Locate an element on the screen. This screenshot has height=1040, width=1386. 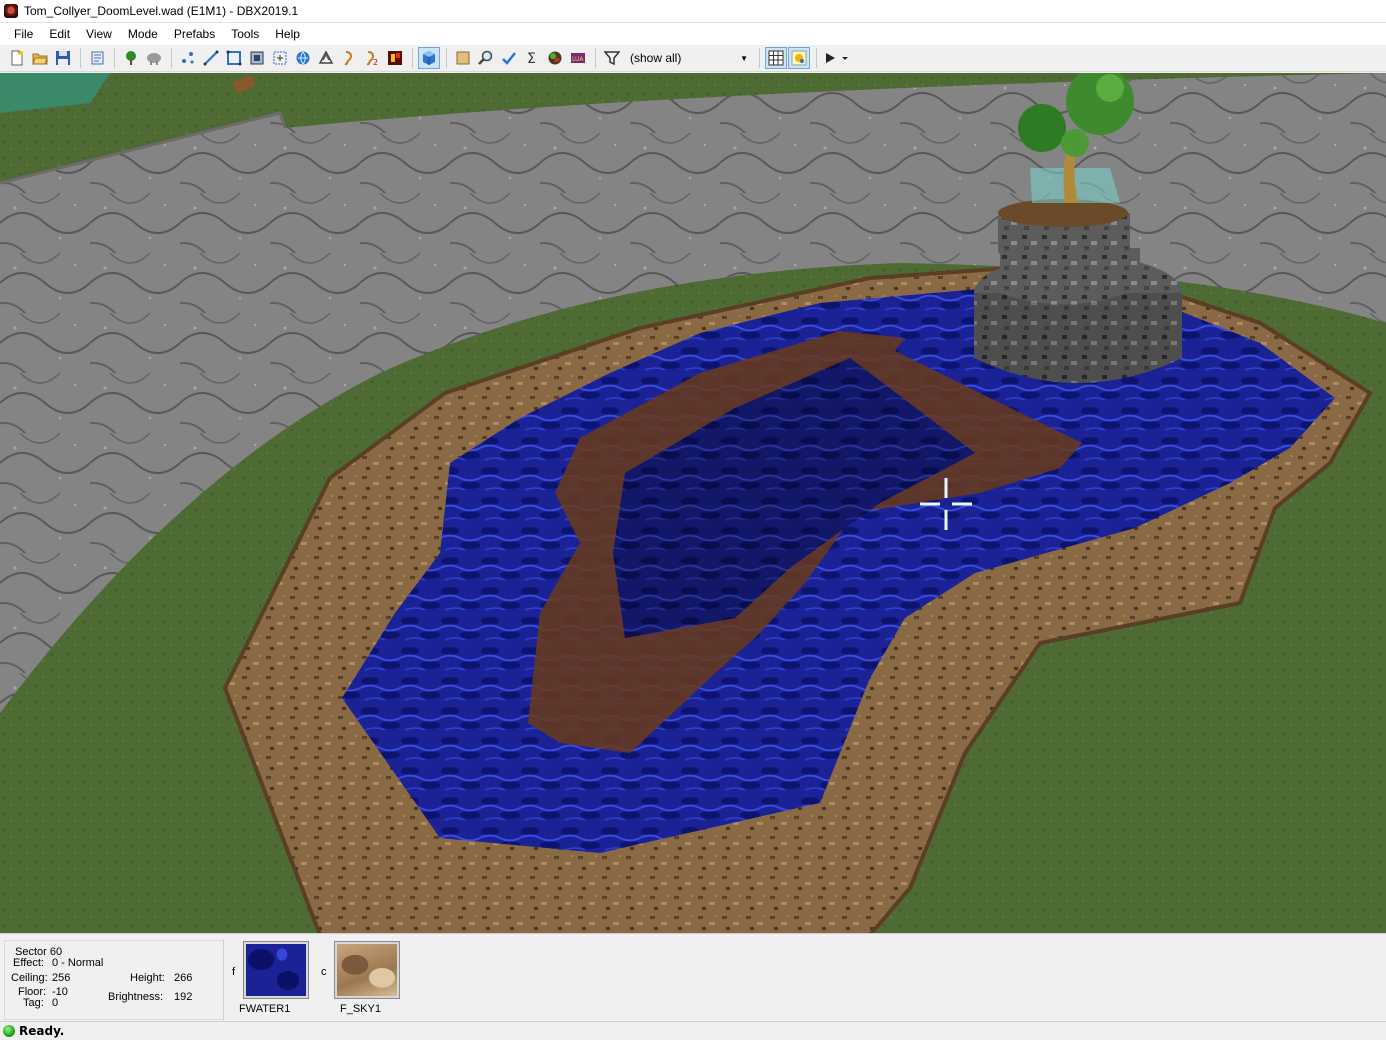
ceiling-label: Ceiling: is located at coordinates (29, 978).